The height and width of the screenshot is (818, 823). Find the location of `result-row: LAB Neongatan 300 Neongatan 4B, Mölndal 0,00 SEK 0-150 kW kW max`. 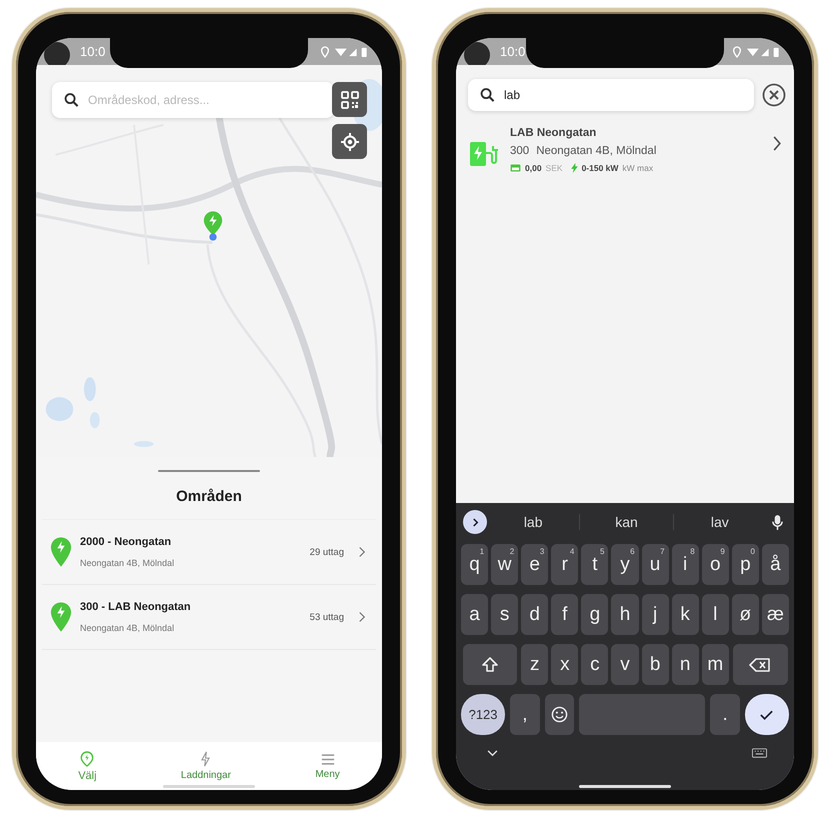

result-row: LAB Neongatan 300 Neongatan 4B, Mölndal 0,00 SEK 0-150 kW kW max is located at coordinates (625, 150).